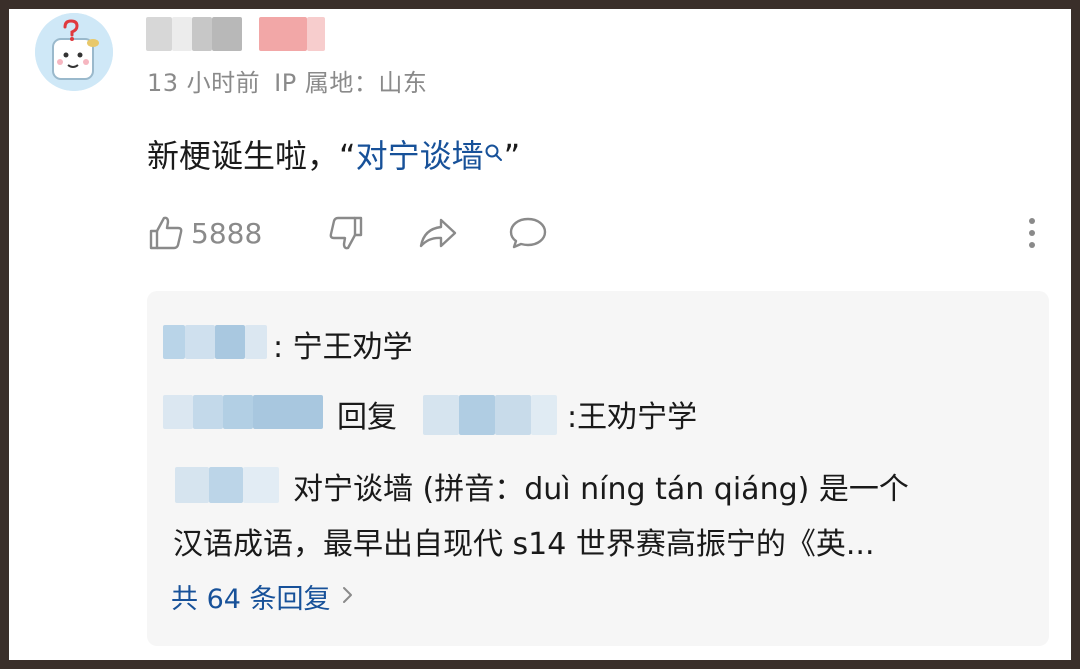  What do you see at coordinates (601, 489) in the screenshot?
I see `reply-text: 对宁谈墙 (拼音：duì níng tán qiáng) 是一个` at bounding box center [601, 489].